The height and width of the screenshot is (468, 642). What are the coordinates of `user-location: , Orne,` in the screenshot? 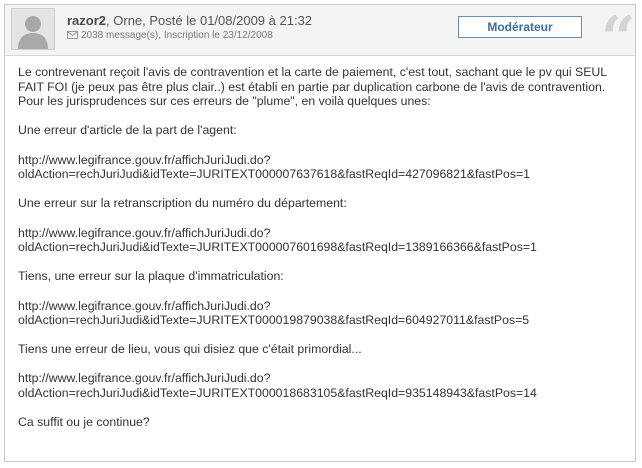 It's located at (128, 20).